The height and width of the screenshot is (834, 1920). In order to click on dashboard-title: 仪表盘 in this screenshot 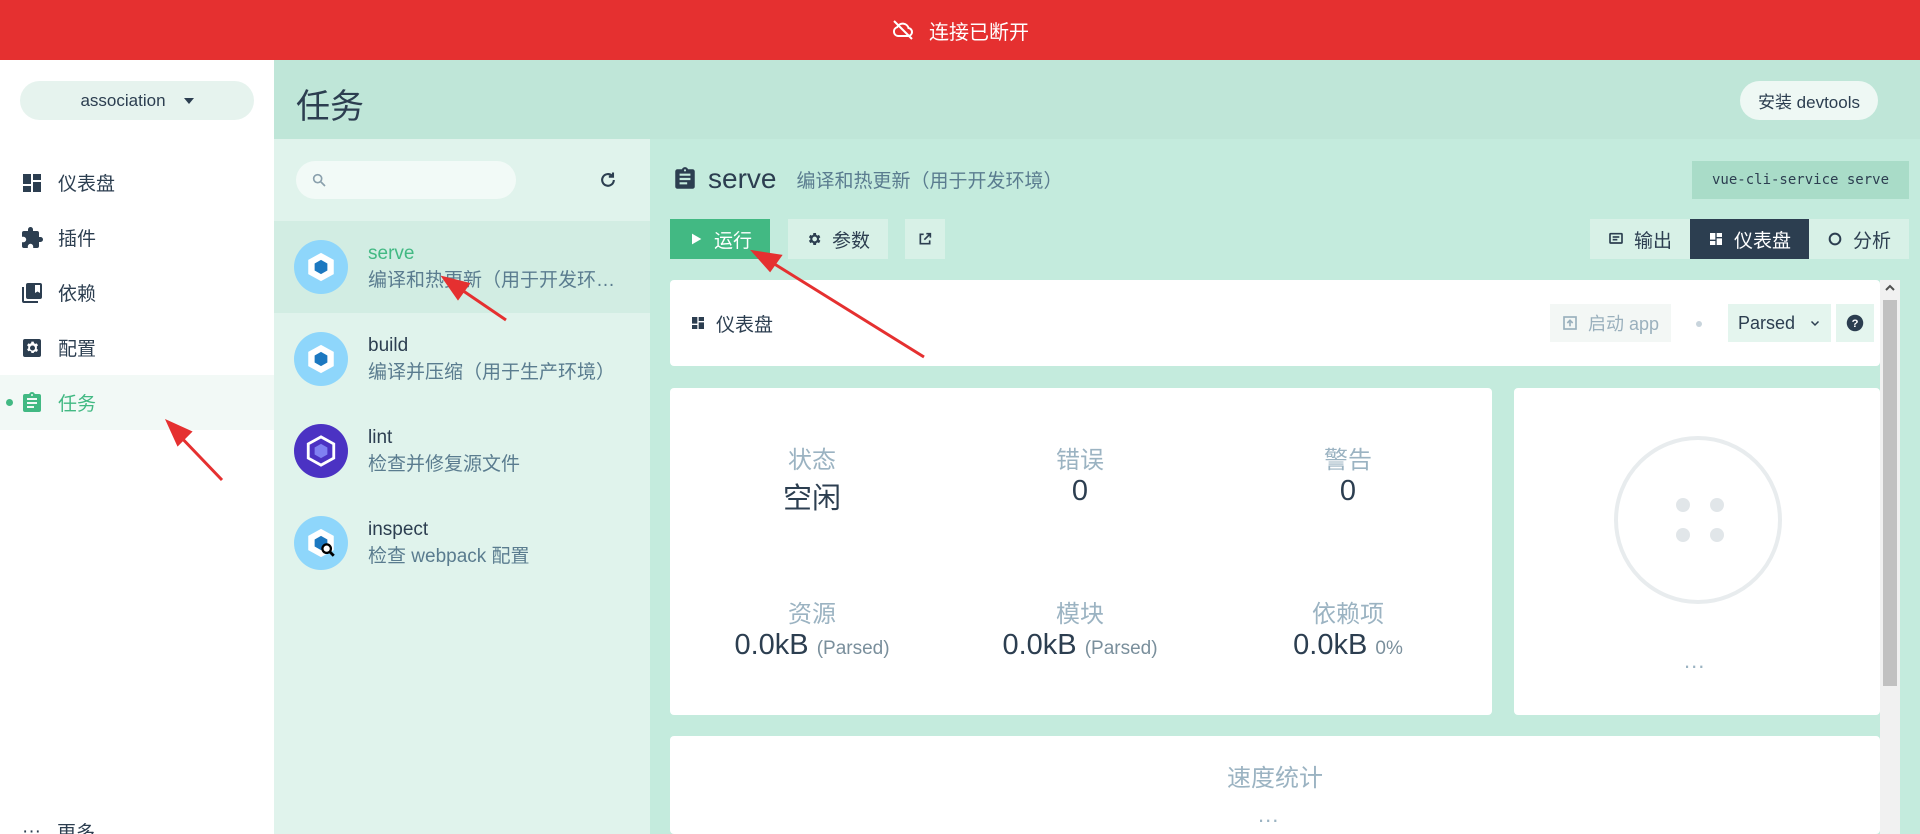, I will do `click(731, 323)`.